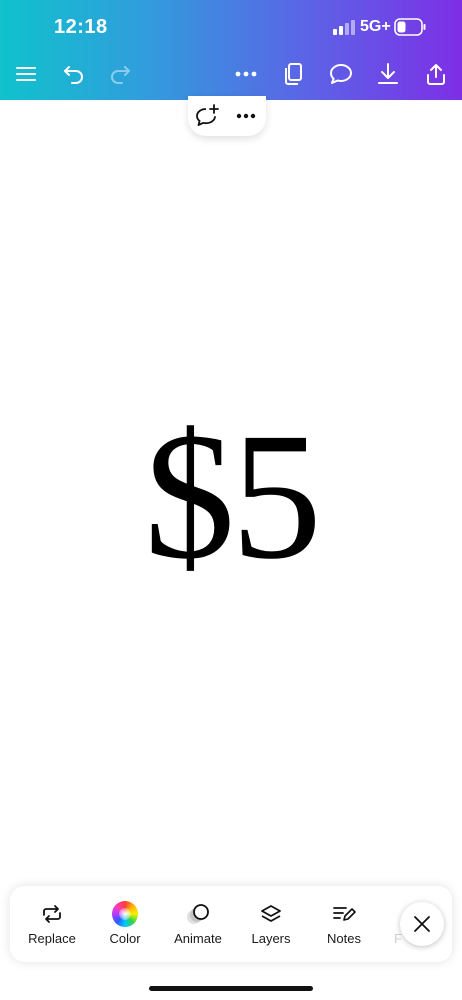  I want to click on battery-icon, so click(410, 27).